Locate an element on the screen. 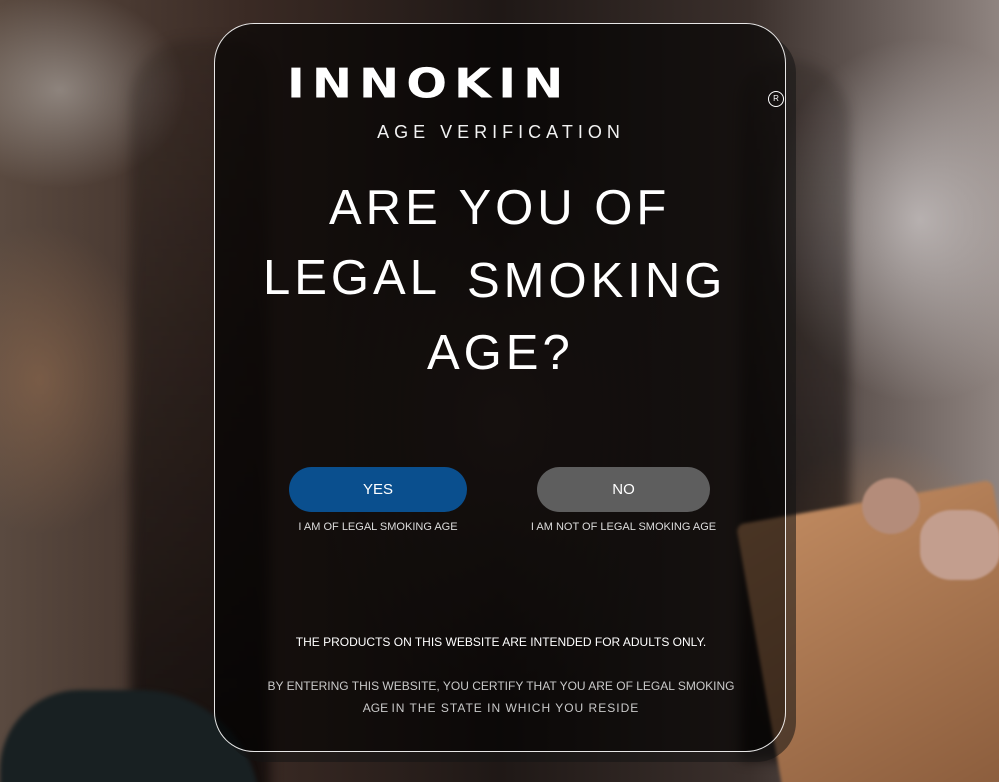 Image resolution: width=999 pixels, height=782 pixels. logo-wordmark: INNOKIN is located at coordinates (429, 84).